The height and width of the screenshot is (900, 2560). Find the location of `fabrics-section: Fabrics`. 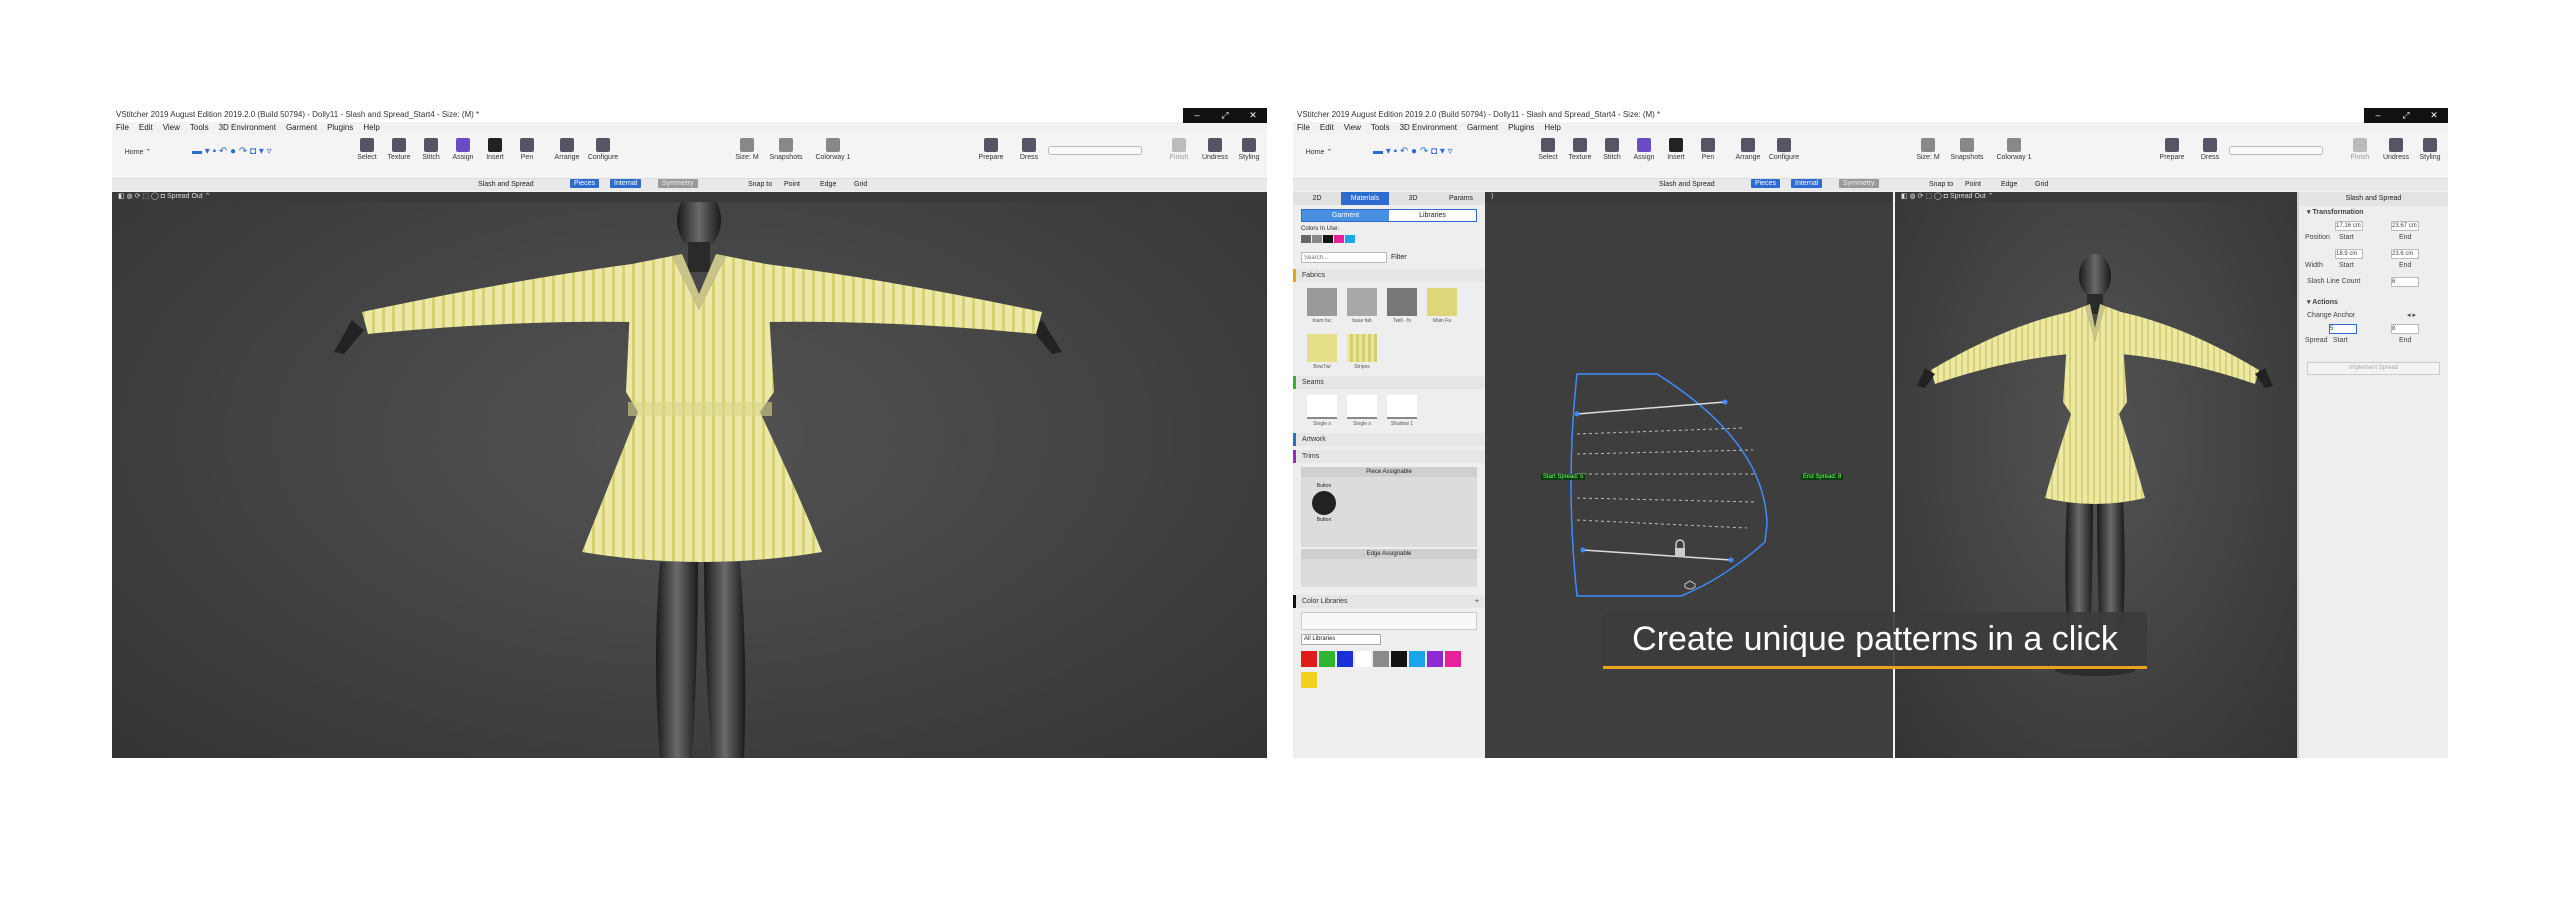

fabrics-section: Fabrics is located at coordinates (1389, 275).